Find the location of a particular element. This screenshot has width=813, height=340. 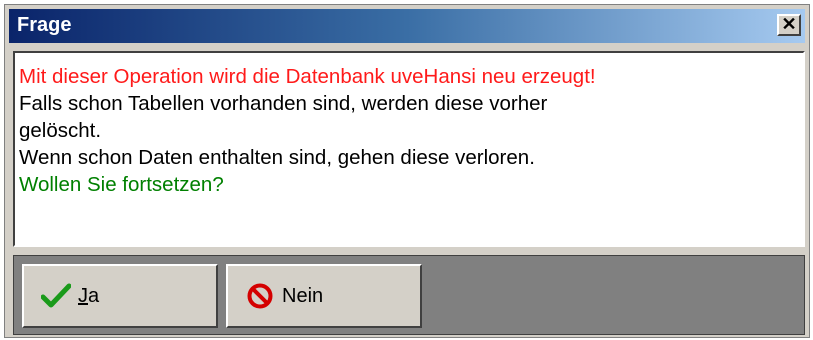

close-icon: ✕ is located at coordinates (789, 24).